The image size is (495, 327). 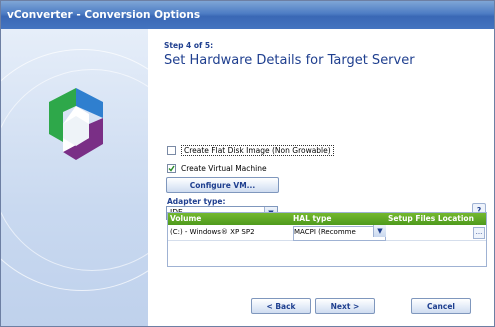 What do you see at coordinates (441, 306) in the screenshot?
I see `cancel-button: Cancel` at bounding box center [441, 306].